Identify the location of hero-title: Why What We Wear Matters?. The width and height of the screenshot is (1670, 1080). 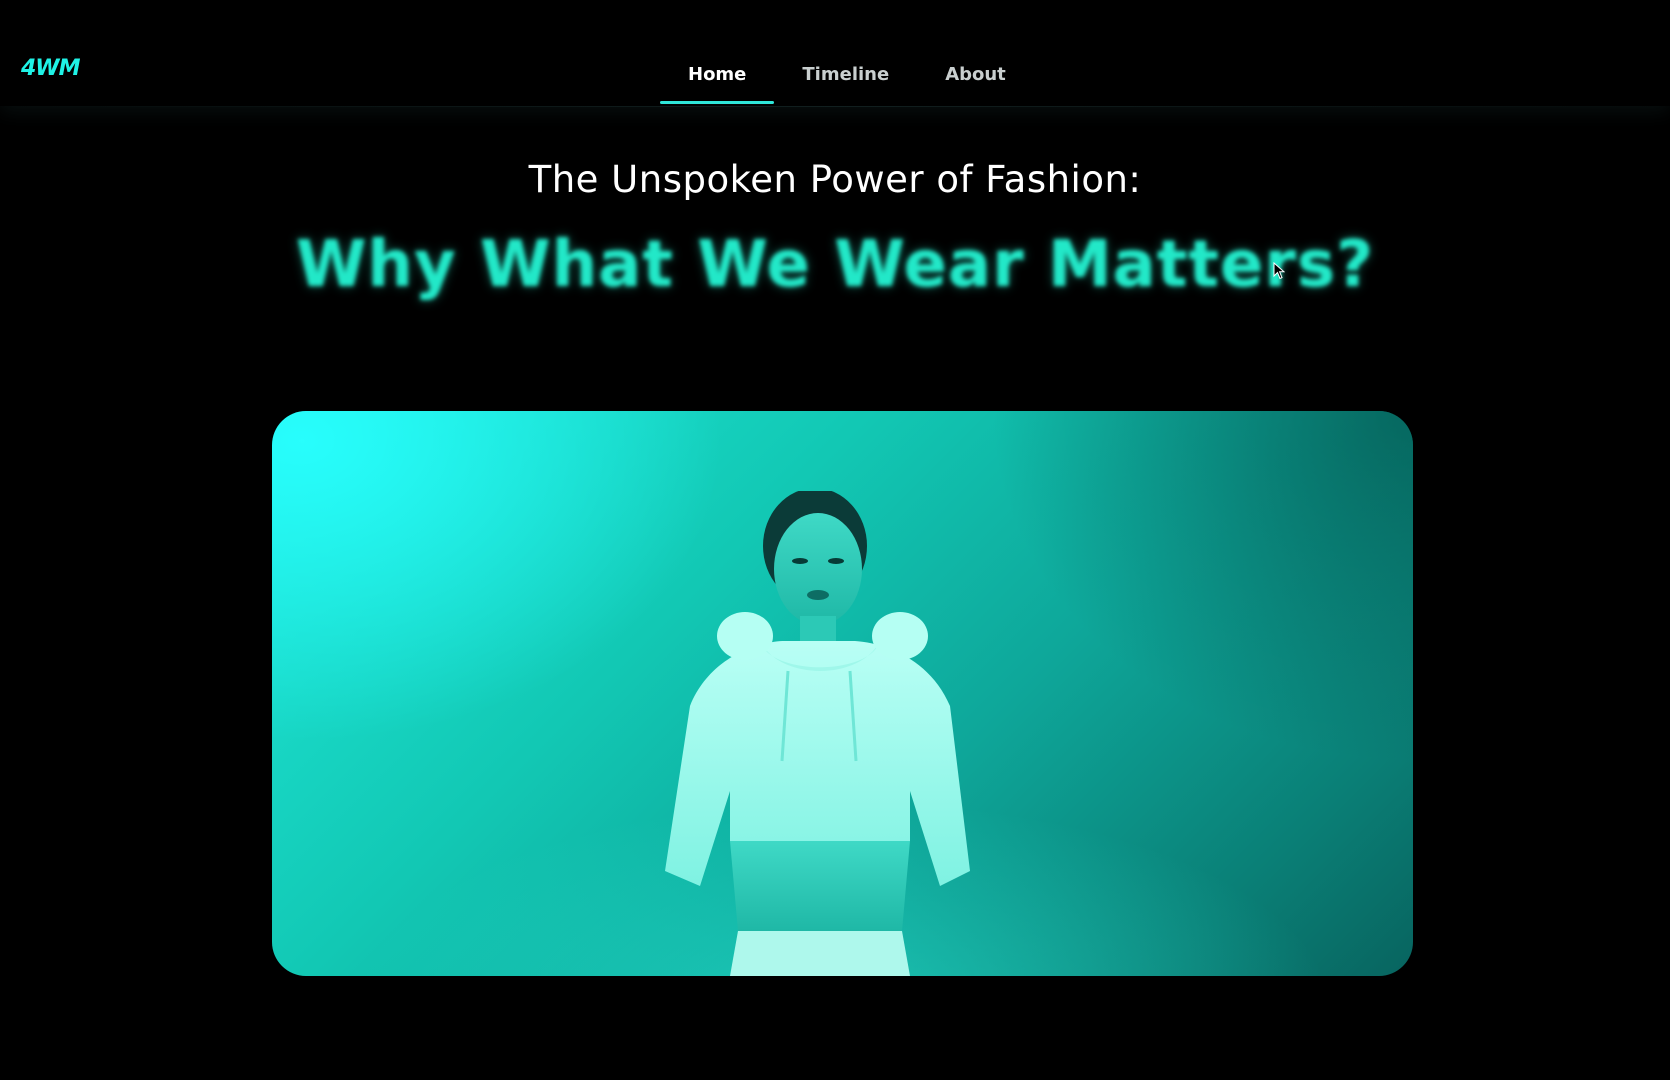
(835, 265).